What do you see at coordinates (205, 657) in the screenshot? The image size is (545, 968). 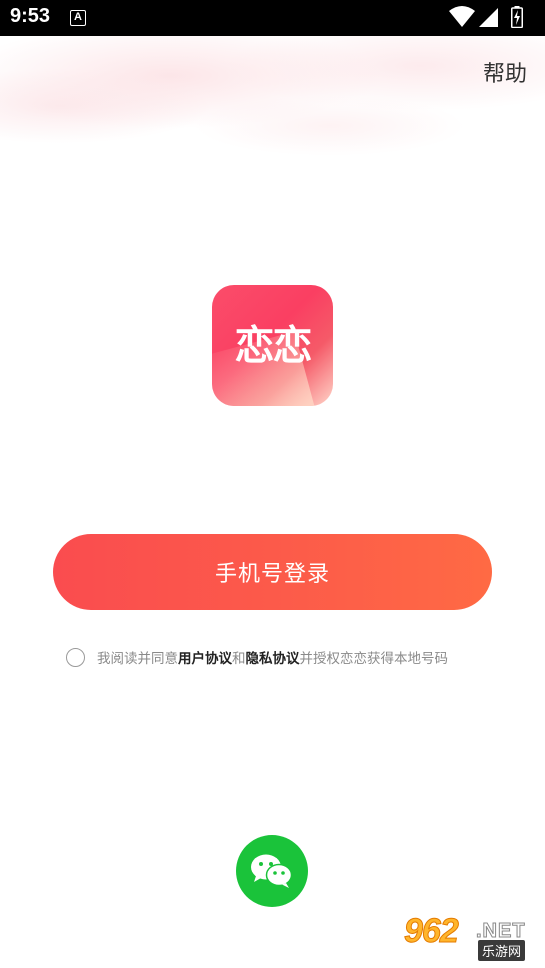 I see `user-agreement-link: 用户协议` at bounding box center [205, 657].